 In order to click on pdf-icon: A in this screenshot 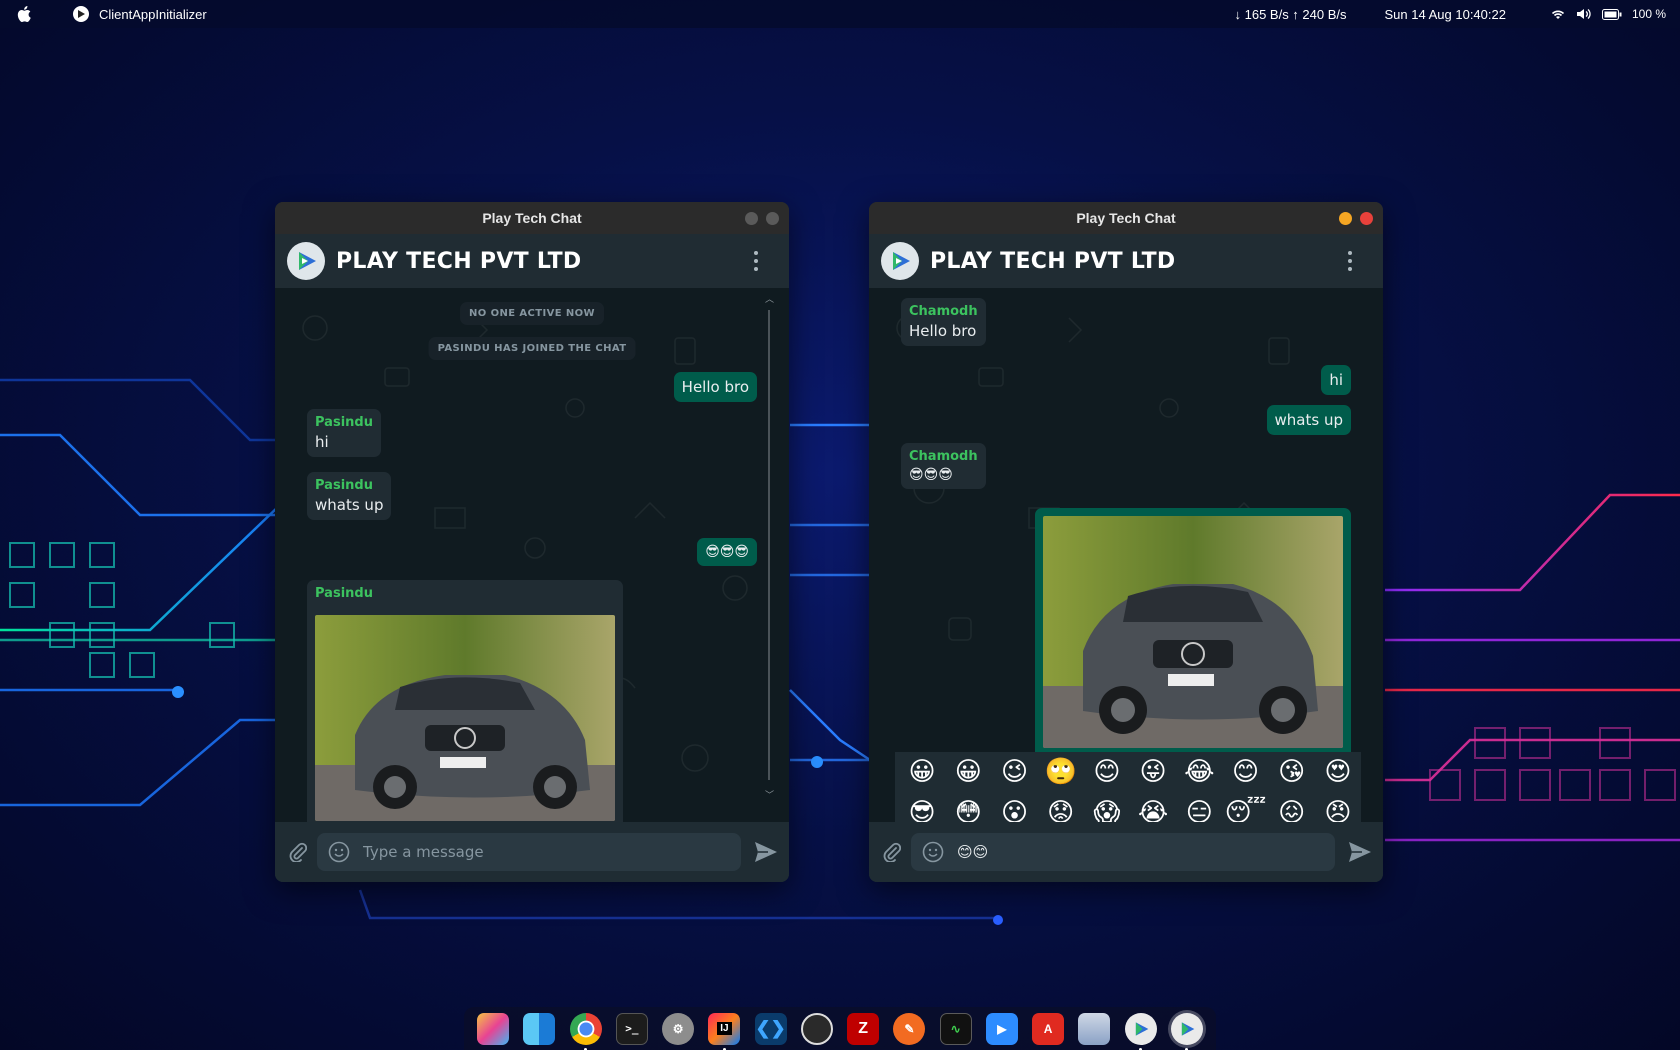, I will do `click(1048, 1028)`.